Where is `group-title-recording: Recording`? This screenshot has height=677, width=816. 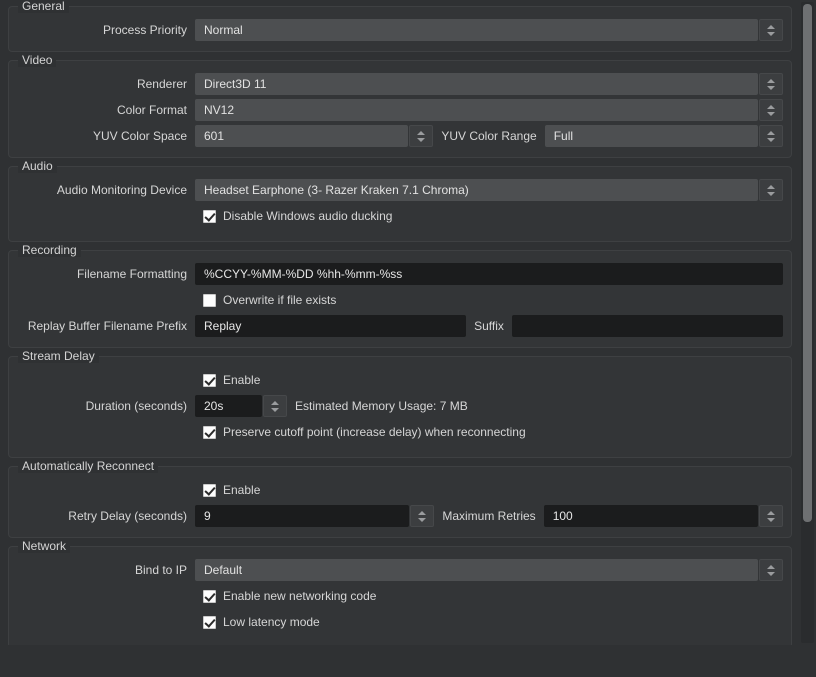
group-title-recording: Recording is located at coordinates (49, 250).